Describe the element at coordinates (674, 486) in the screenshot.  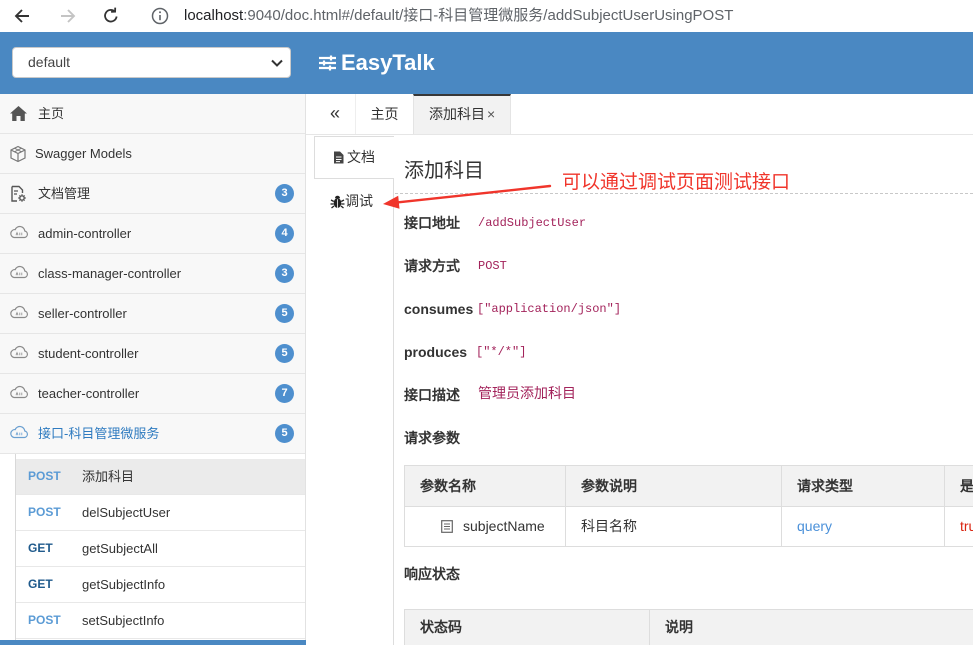
I see `col-header-param-desc: 参数说明` at that location.